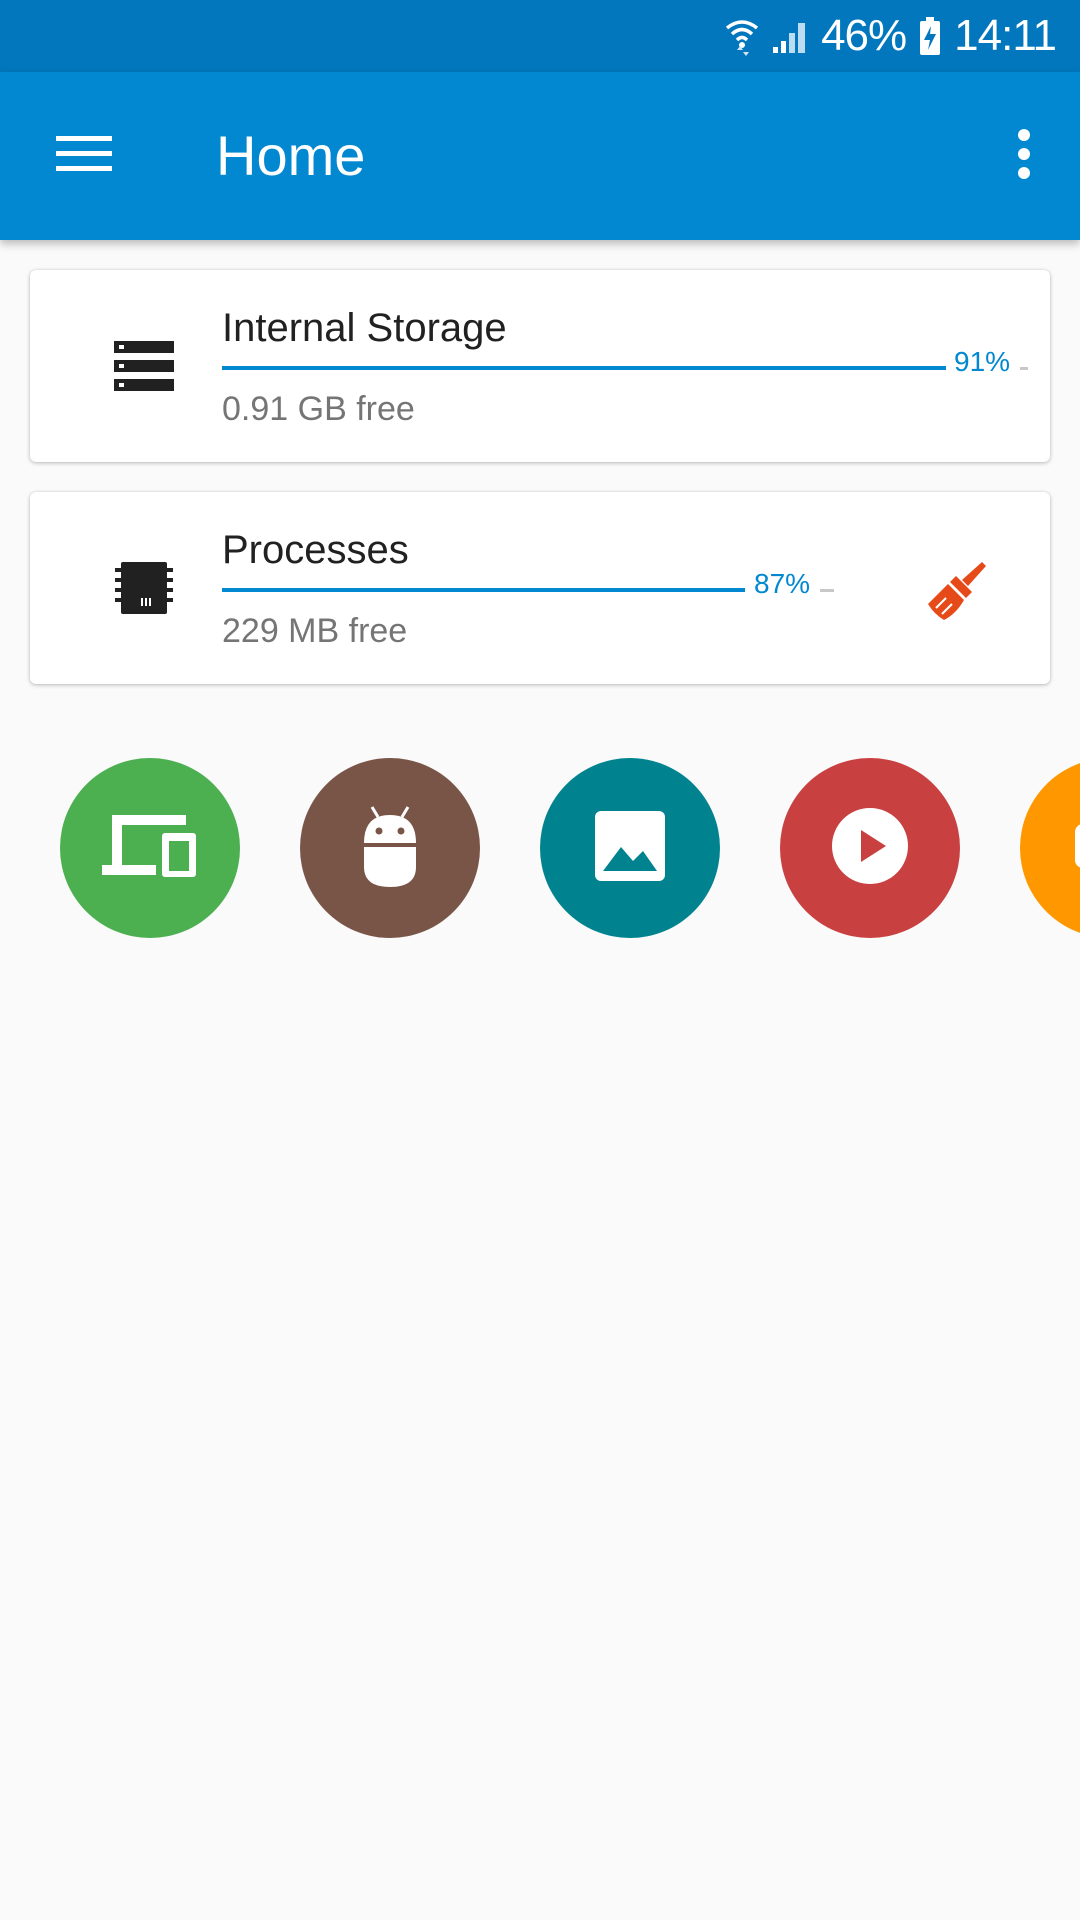  I want to click on status-bar: 46% 14:11, so click(540, 36).